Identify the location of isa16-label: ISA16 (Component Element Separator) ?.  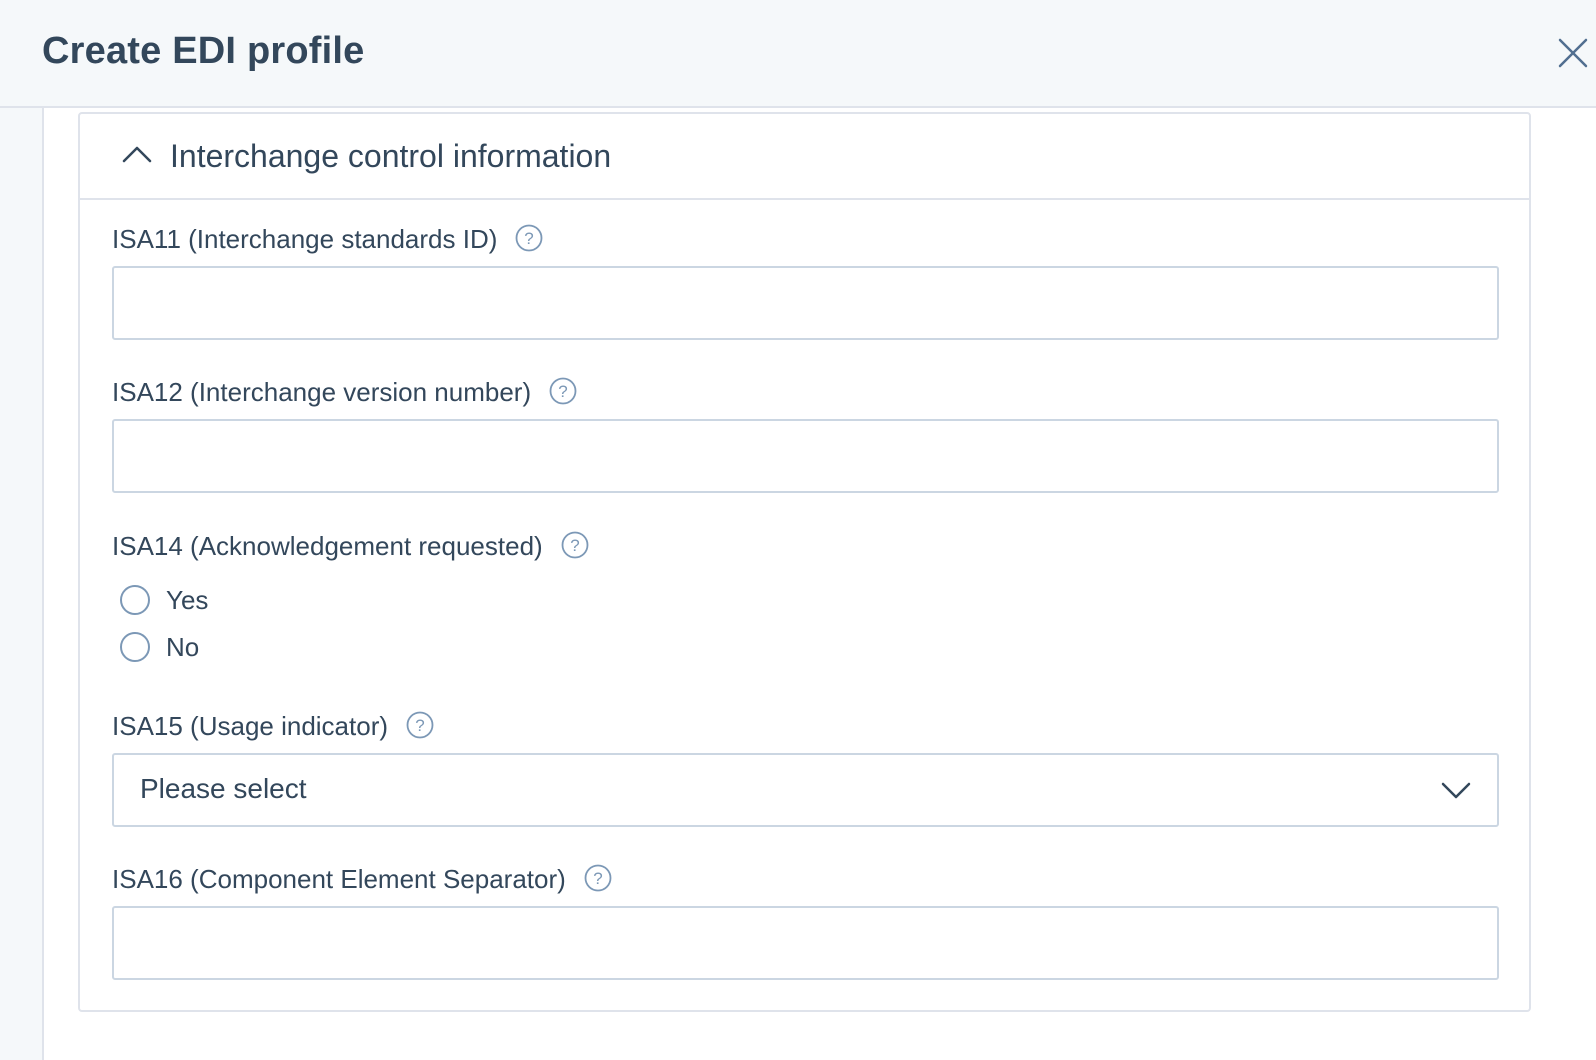
(362, 879).